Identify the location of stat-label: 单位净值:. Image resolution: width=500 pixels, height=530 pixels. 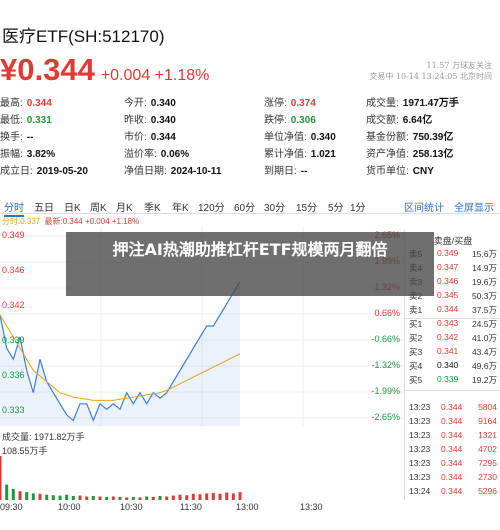
(285, 137).